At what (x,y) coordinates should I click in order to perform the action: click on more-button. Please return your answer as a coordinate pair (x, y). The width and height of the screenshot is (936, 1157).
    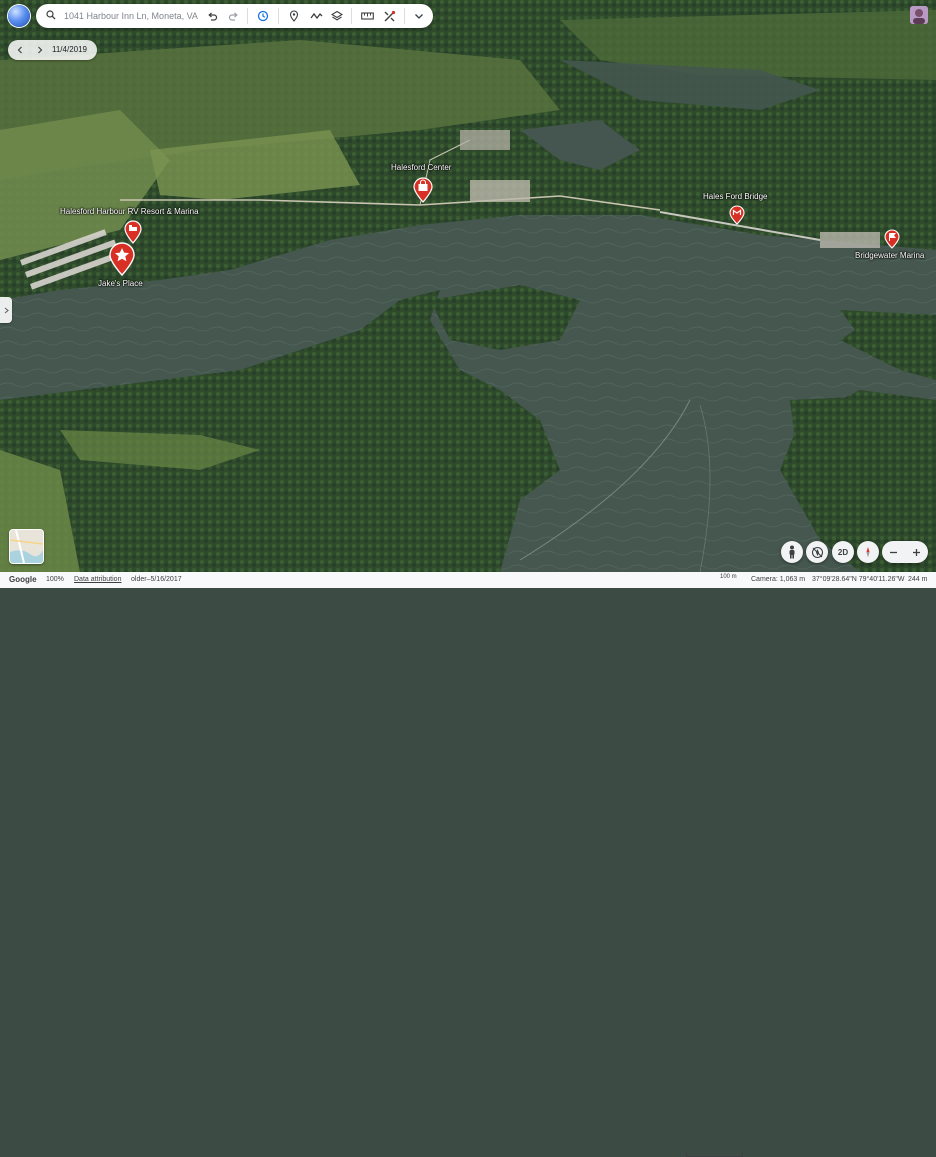
    Looking at the image, I should click on (419, 16).